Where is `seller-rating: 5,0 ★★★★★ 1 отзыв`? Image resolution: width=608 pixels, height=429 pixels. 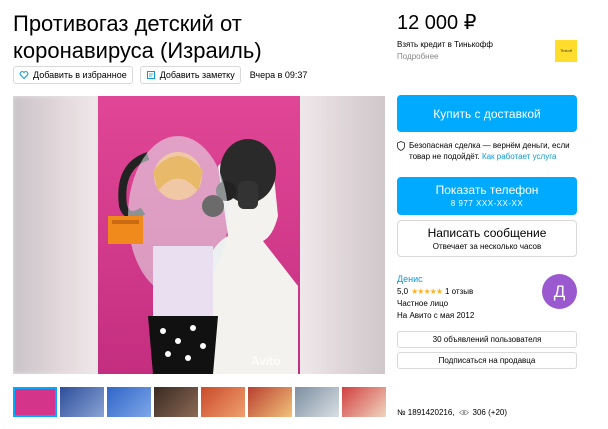 seller-rating: 5,0 ★★★★★ 1 отзыв is located at coordinates (435, 291).